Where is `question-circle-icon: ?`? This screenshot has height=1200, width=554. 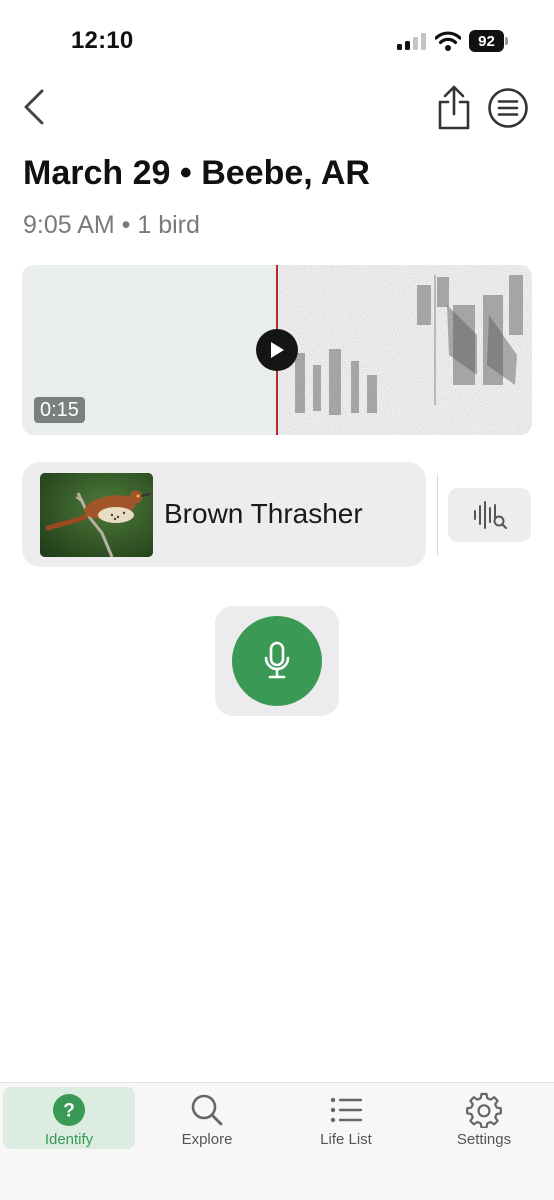
question-circle-icon: ? is located at coordinates (69, 1110).